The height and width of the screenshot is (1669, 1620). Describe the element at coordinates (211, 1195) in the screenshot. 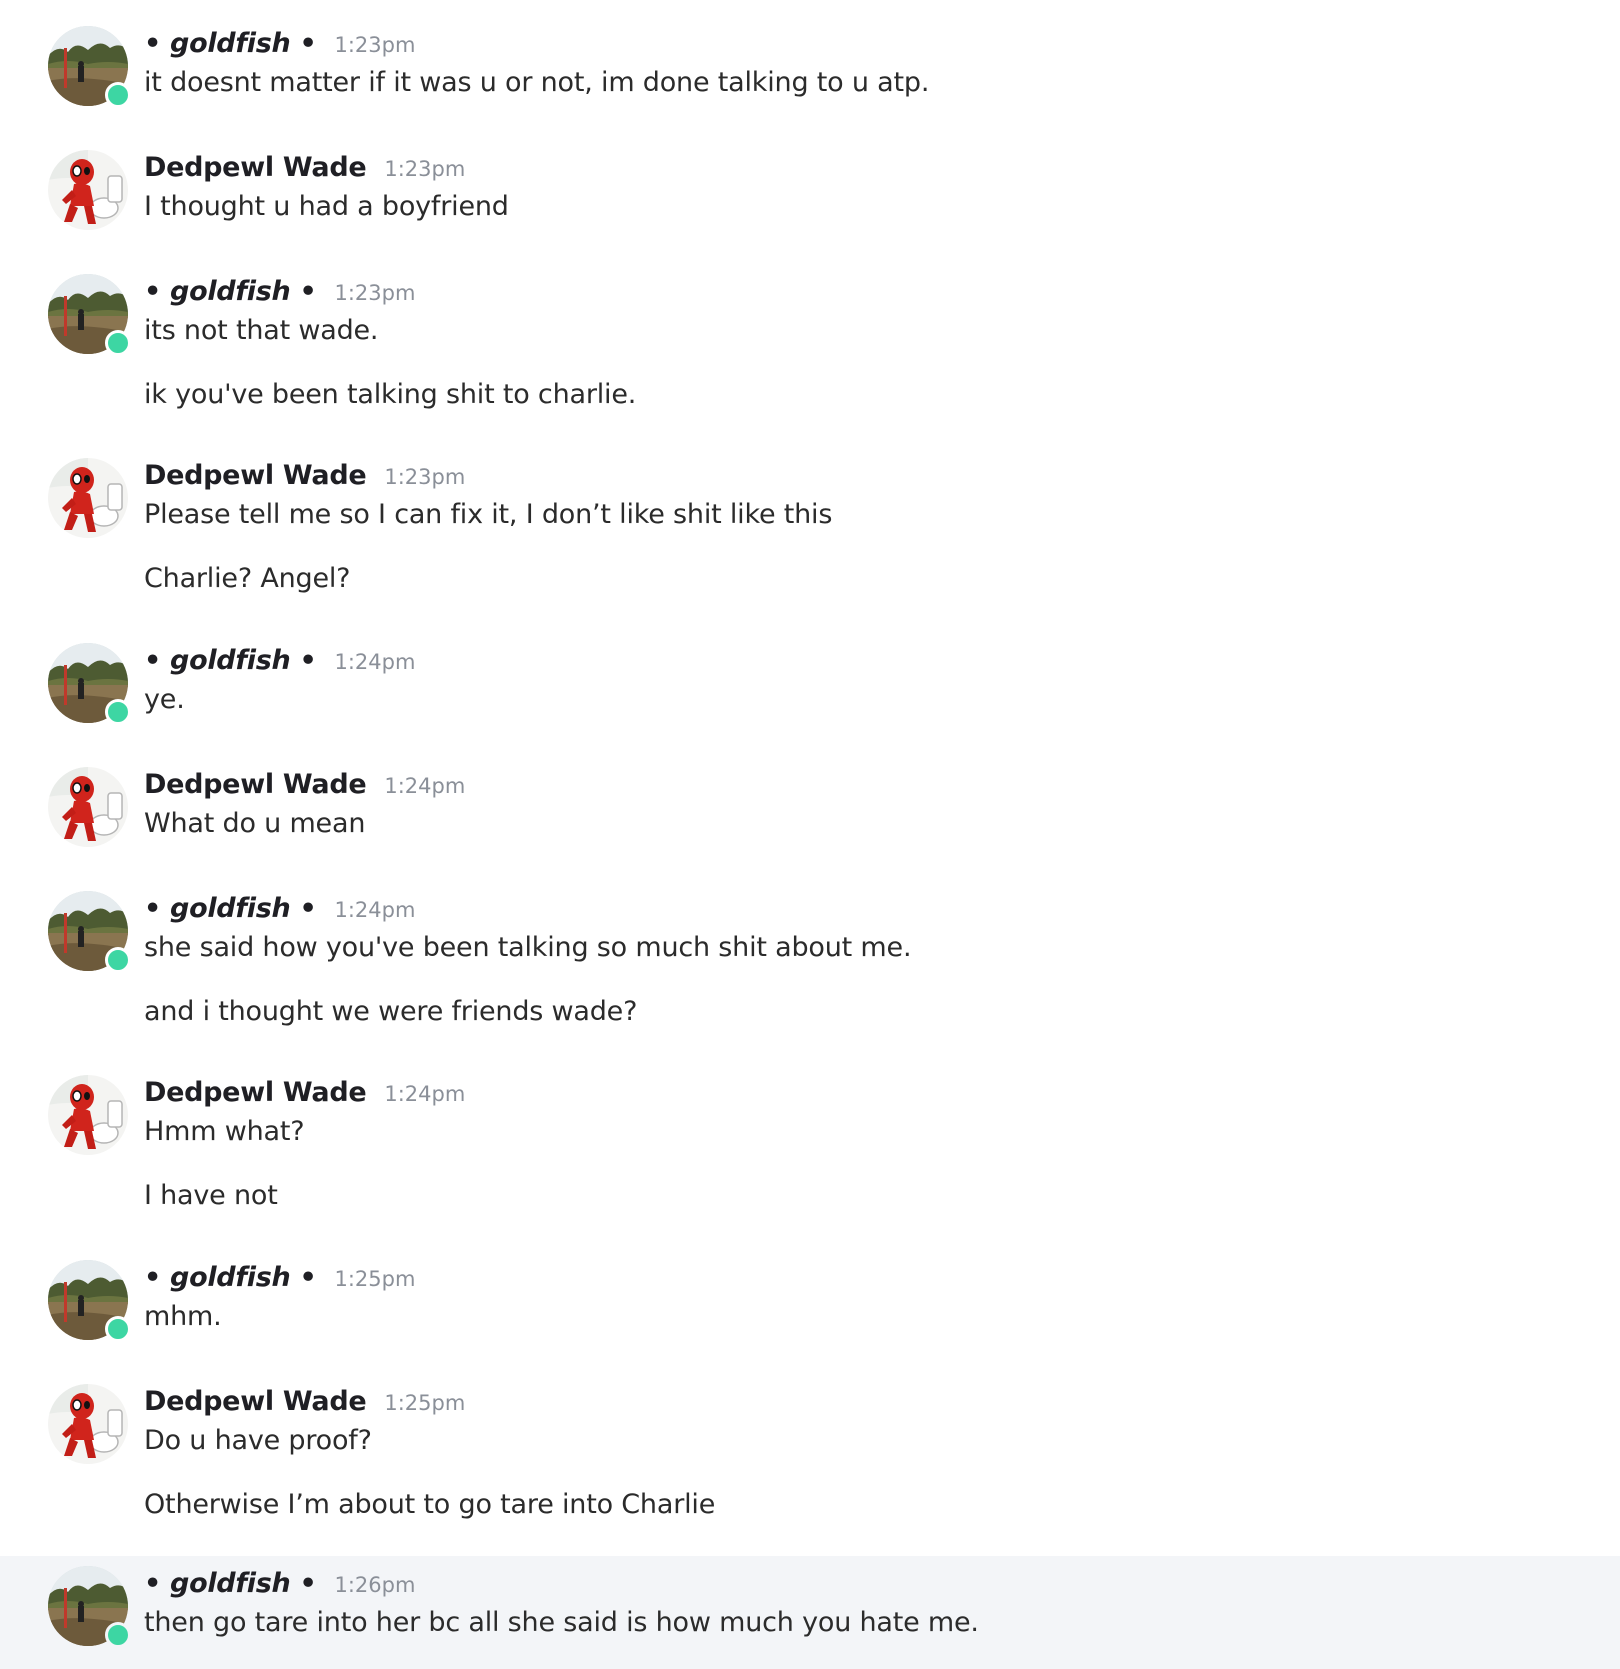

I see `message-text: I have not` at that location.